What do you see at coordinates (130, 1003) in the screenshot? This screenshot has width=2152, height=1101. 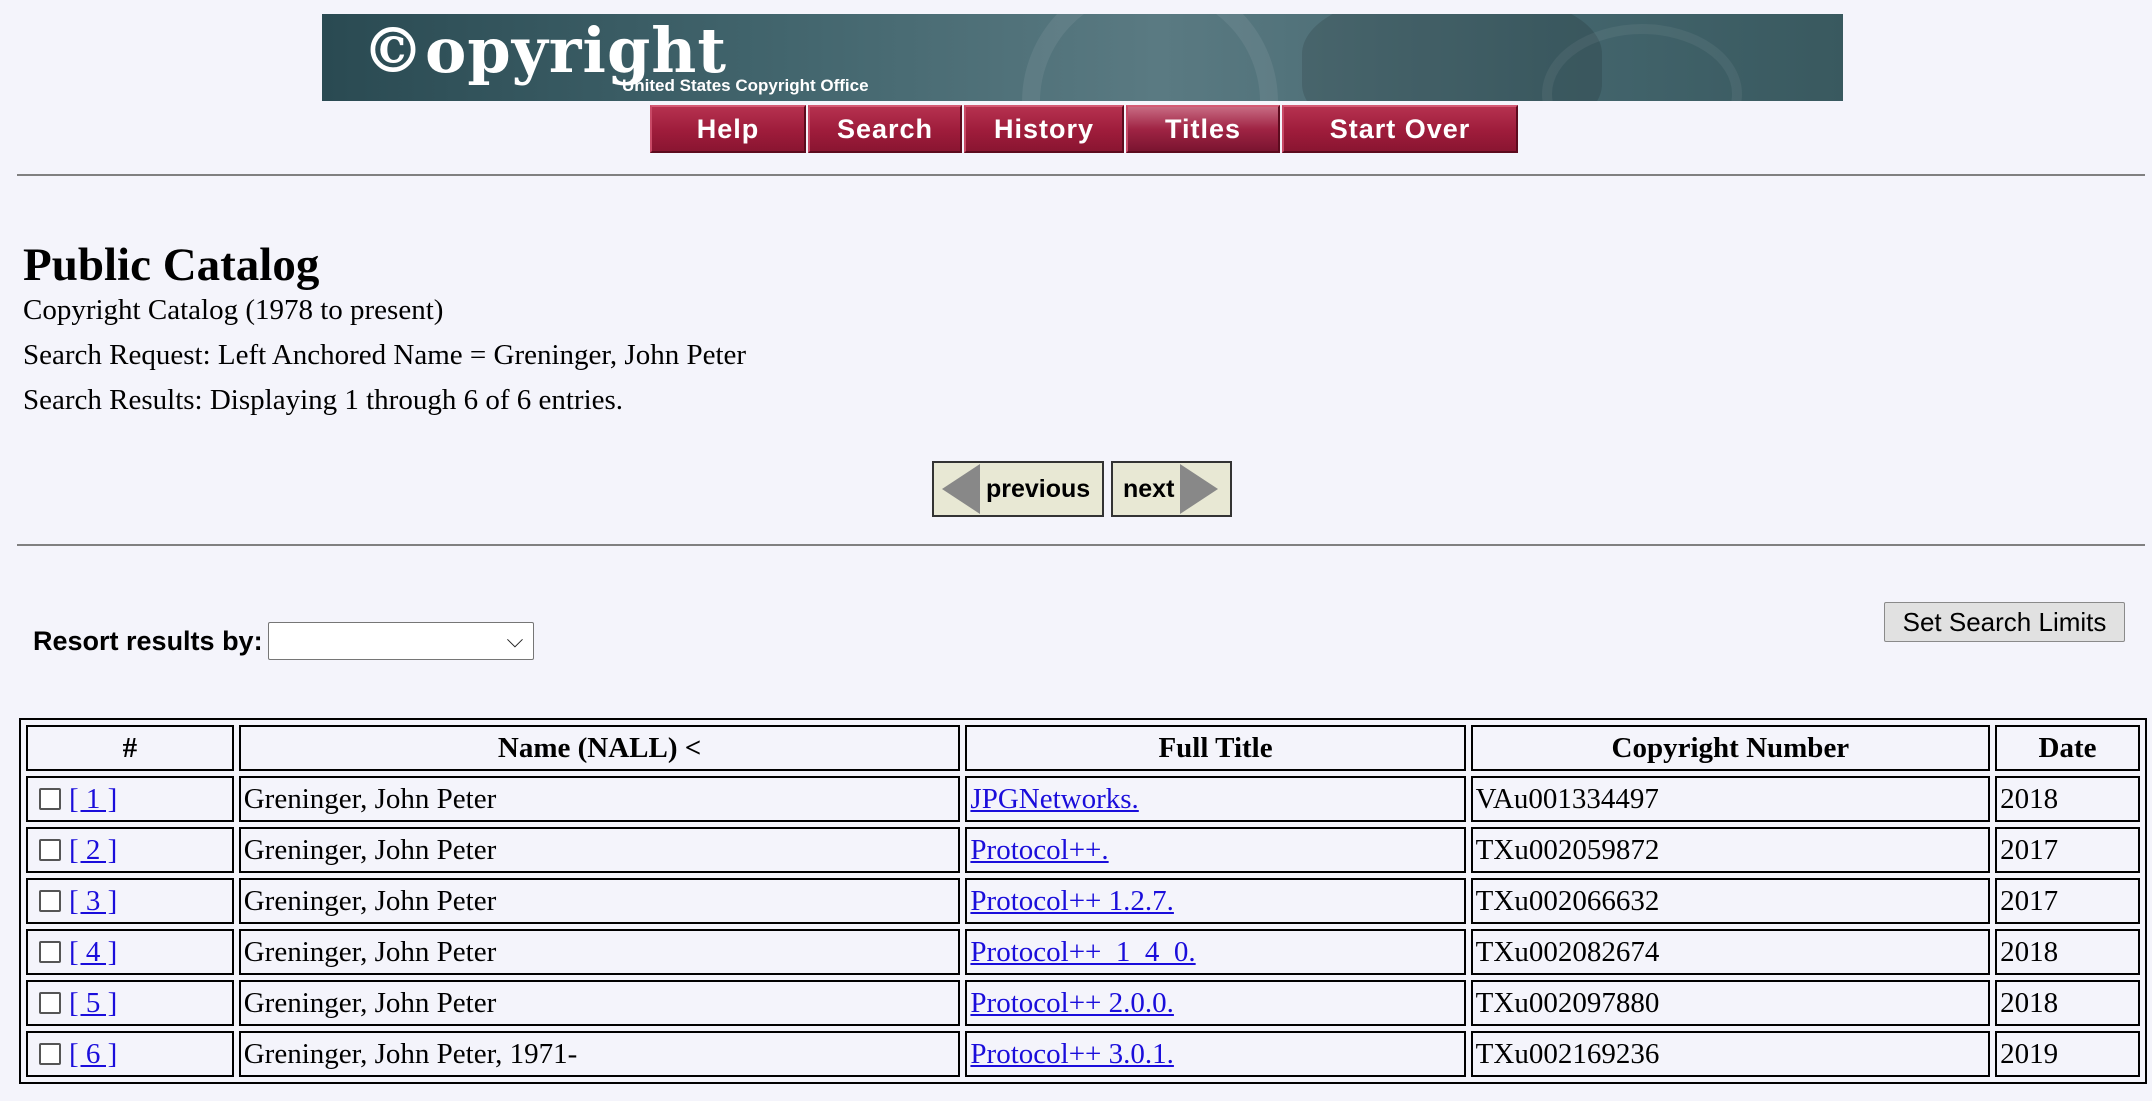 I see `row-number-cell: [ 5 ]` at bounding box center [130, 1003].